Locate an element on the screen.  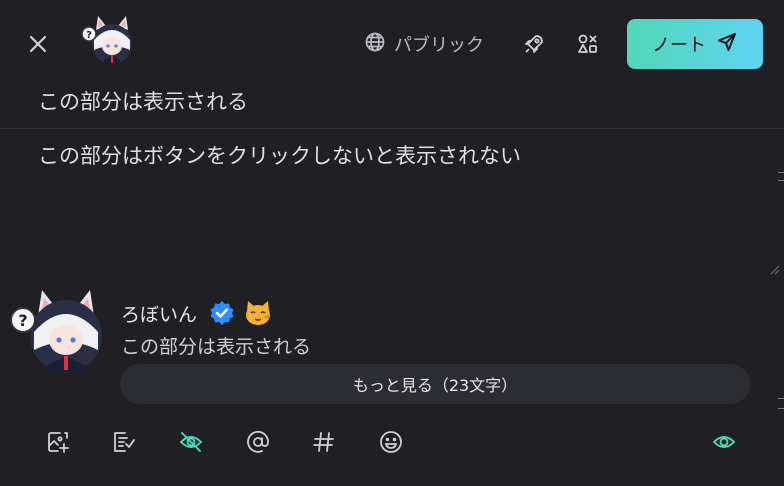
at-icon is located at coordinates (258, 442).